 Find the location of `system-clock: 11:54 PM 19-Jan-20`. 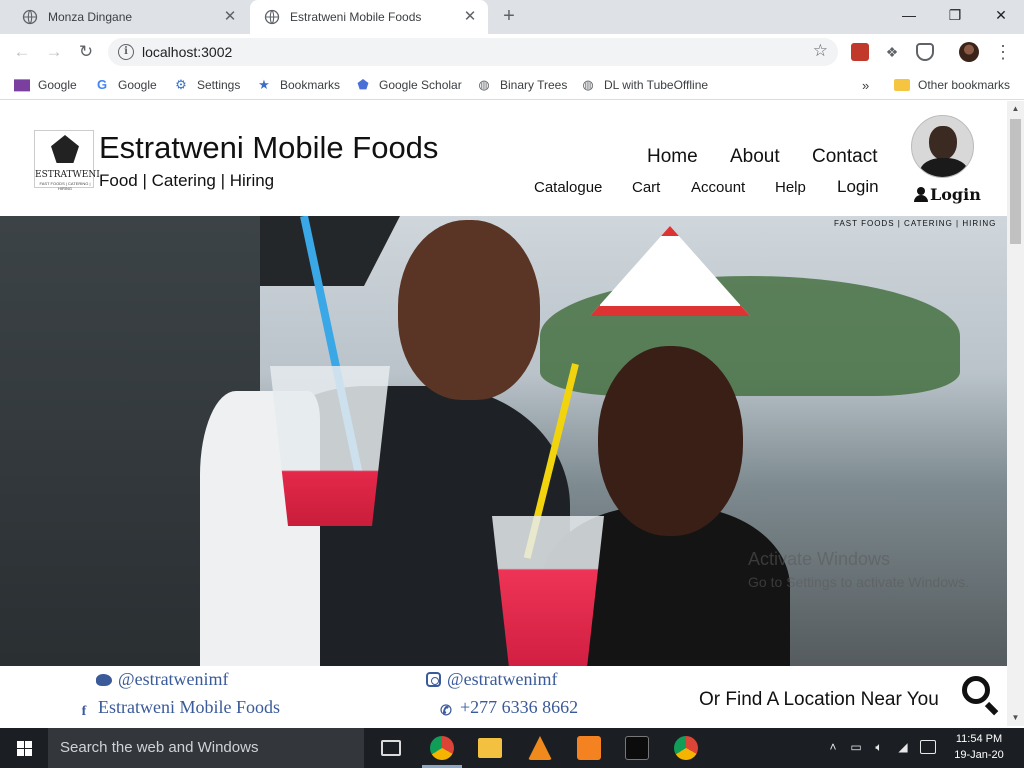

system-clock: 11:54 PM 19-Jan-20 is located at coordinates (979, 747).